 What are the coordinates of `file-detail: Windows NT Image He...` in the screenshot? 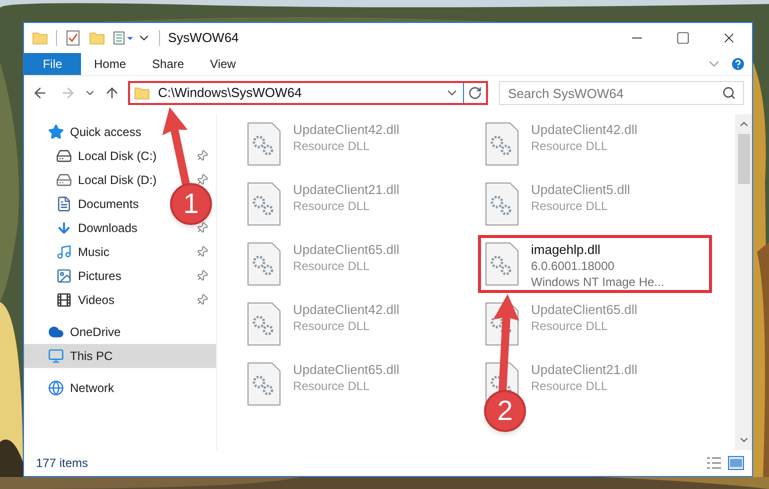 It's located at (597, 282).